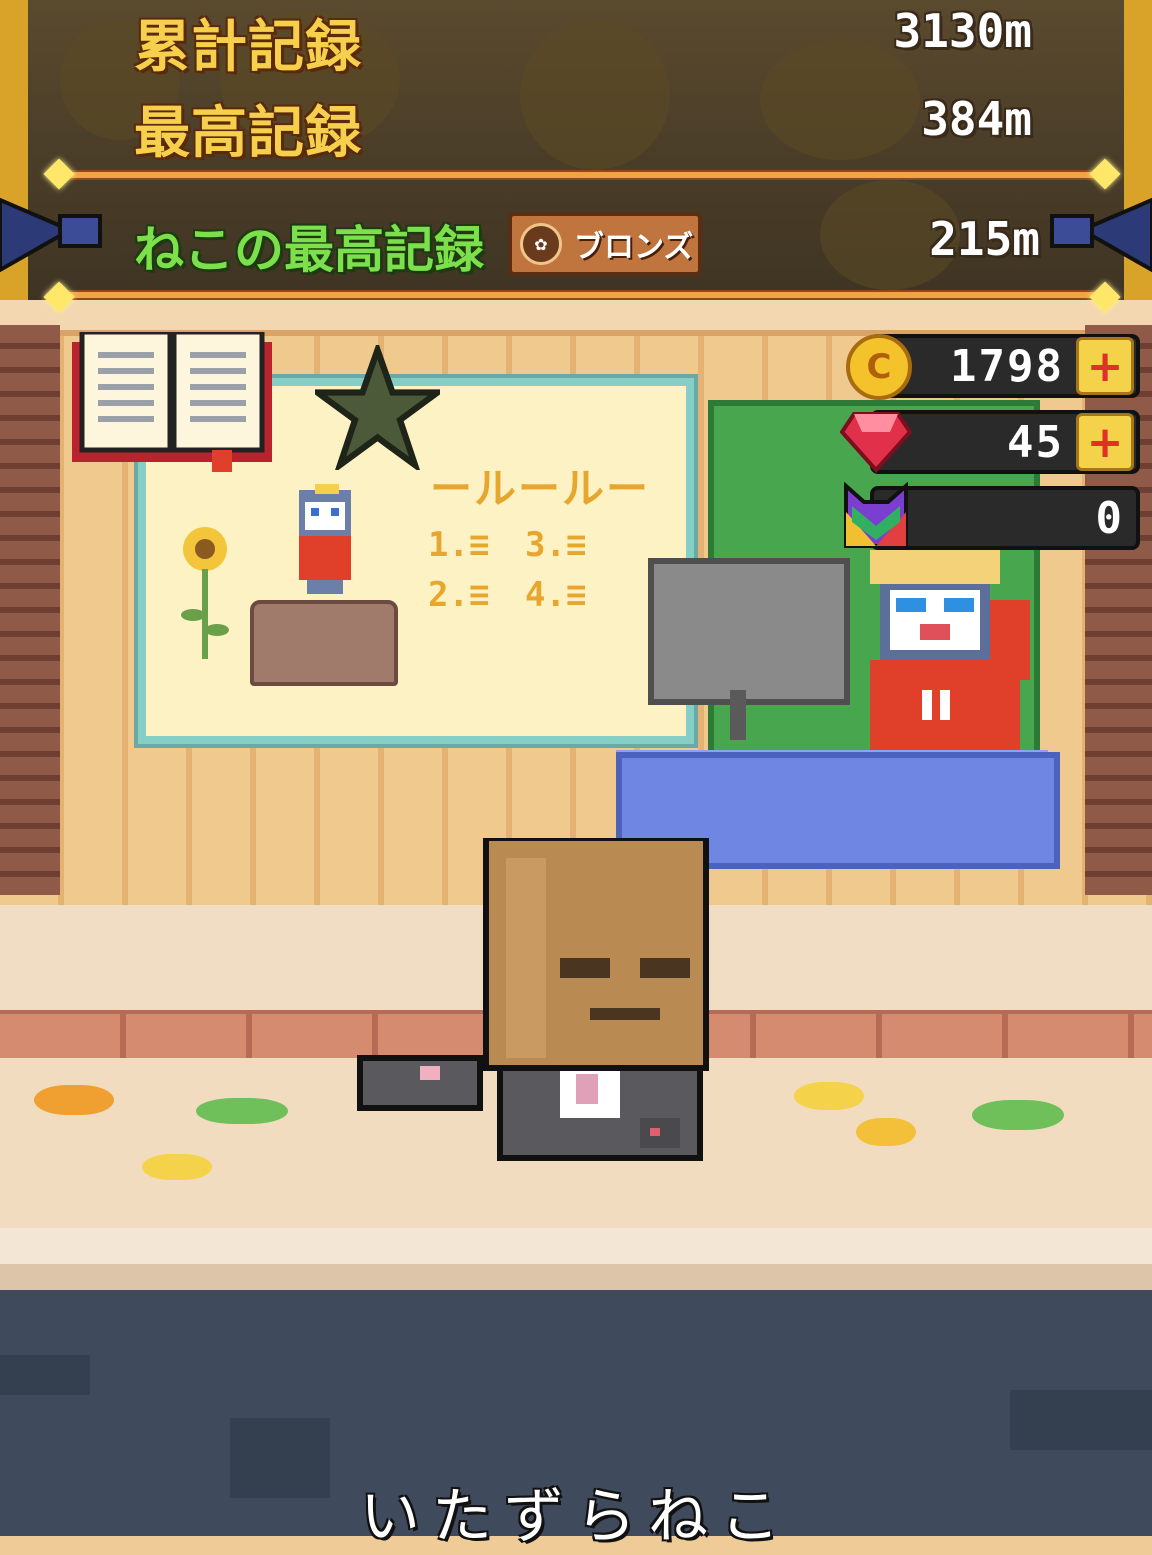 This screenshot has width=1152, height=1555. Describe the element at coordinates (876, 442) in the screenshot. I see `gem-icon` at that location.